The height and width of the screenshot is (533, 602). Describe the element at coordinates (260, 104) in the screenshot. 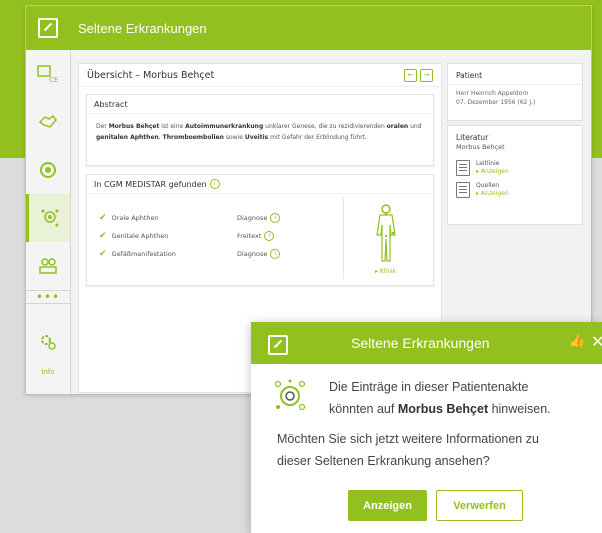

I see `abstract-heading: Abstract` at that location.